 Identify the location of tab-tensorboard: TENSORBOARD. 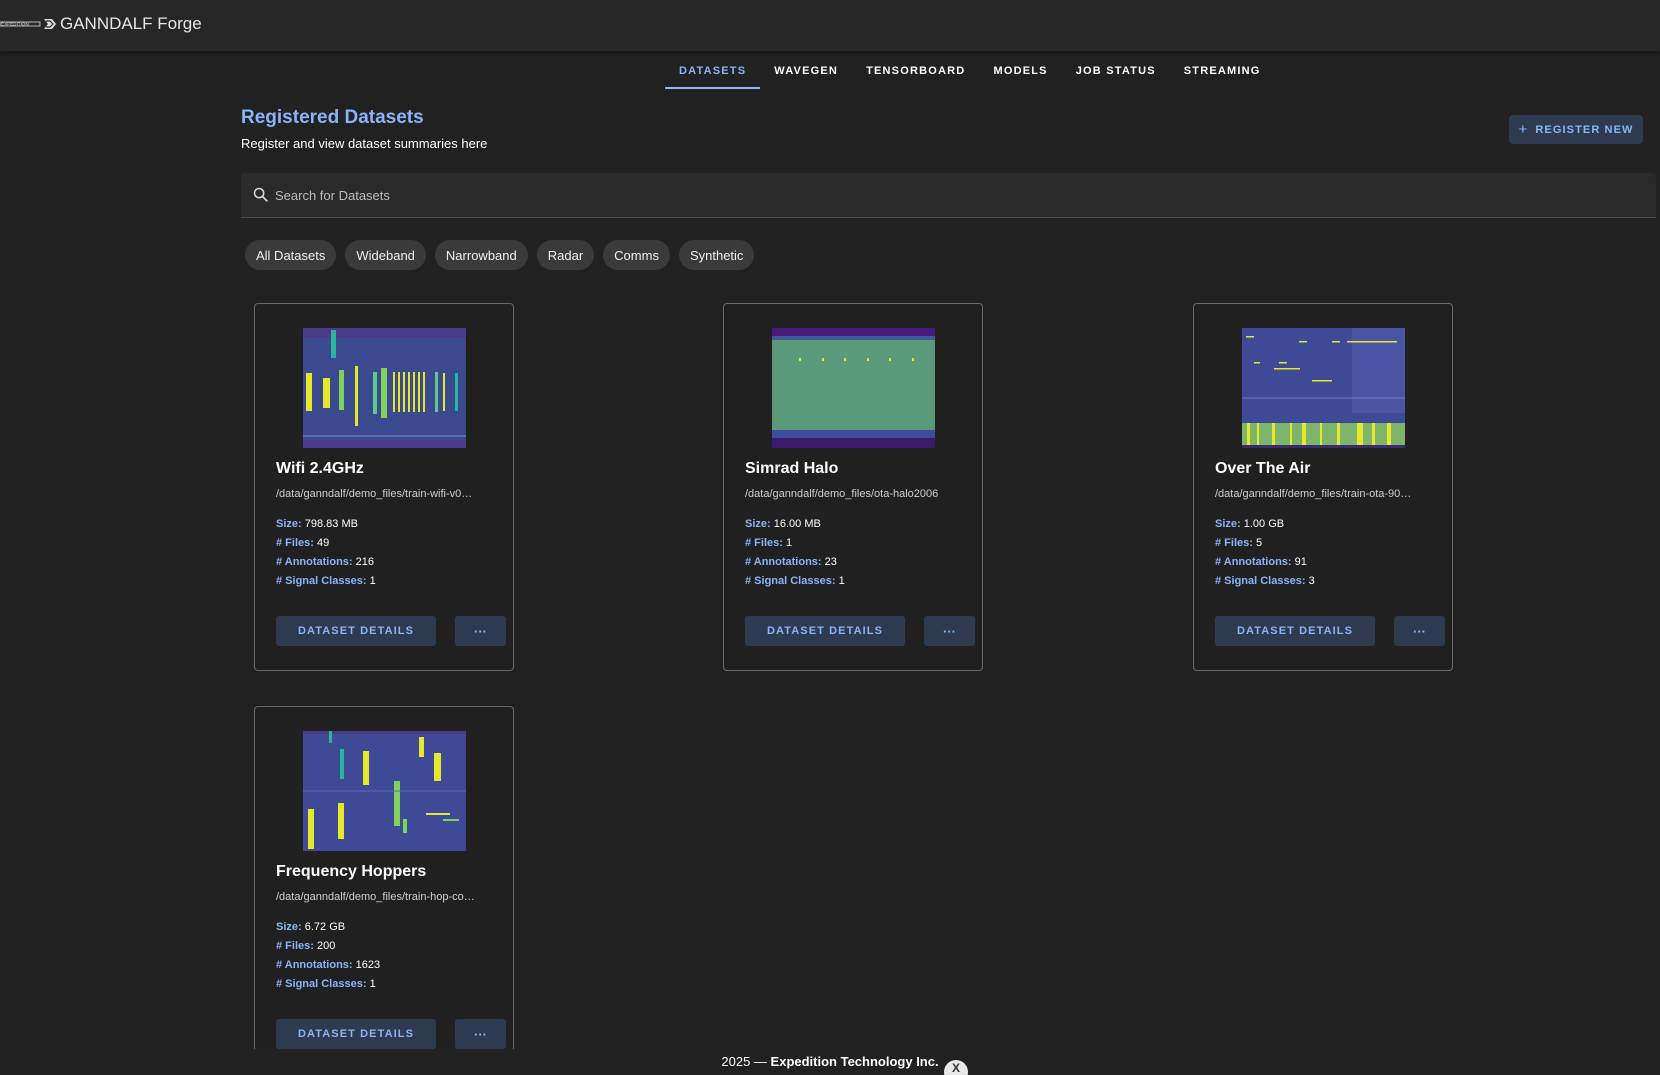
(915, 71).